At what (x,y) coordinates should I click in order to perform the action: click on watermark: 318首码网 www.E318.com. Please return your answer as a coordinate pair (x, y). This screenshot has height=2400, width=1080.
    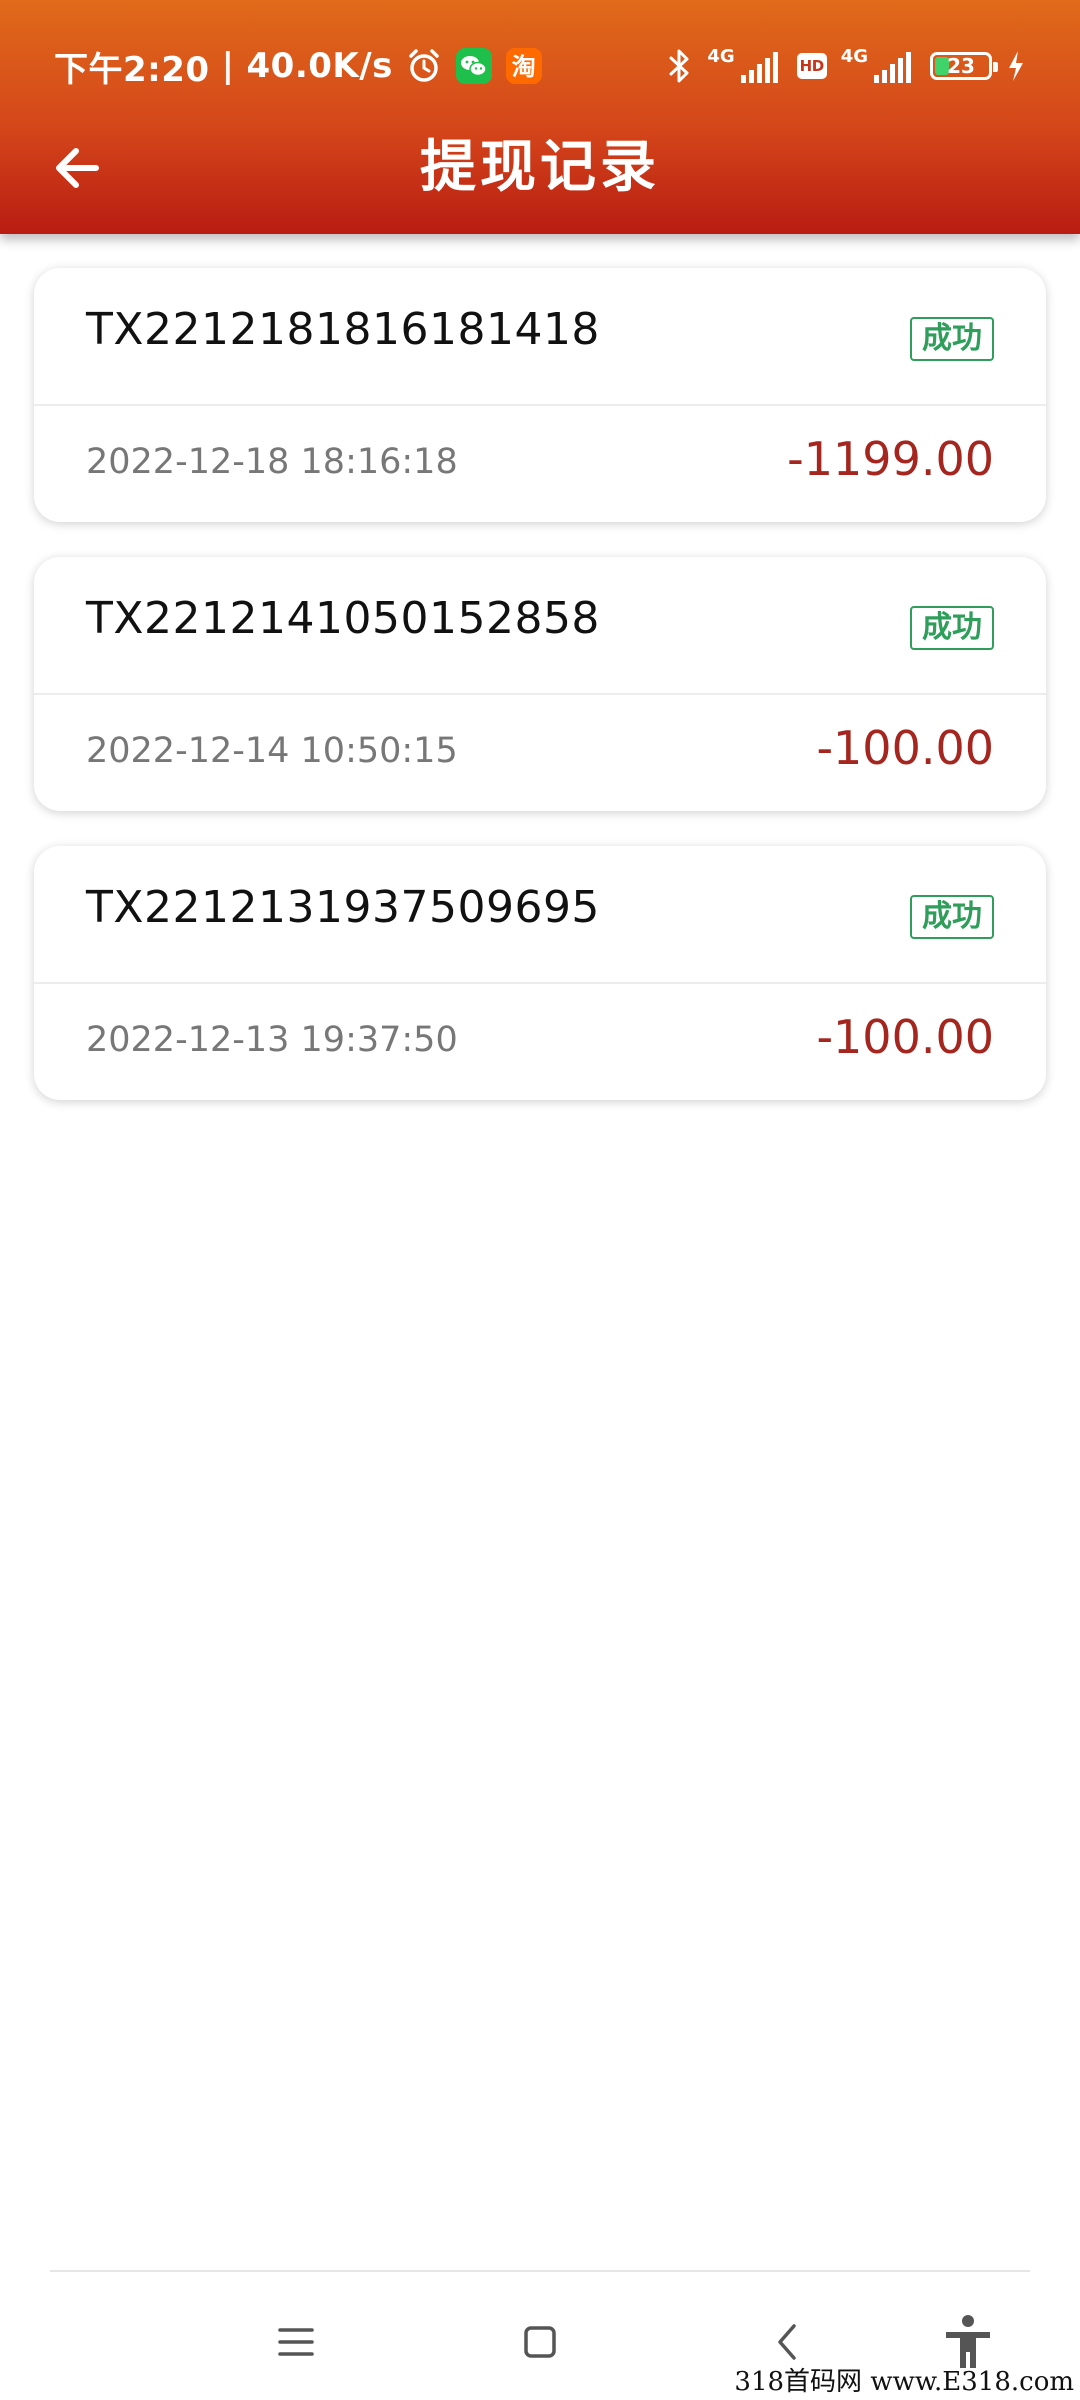
    Looking at the image, I should click on (904, 2382).